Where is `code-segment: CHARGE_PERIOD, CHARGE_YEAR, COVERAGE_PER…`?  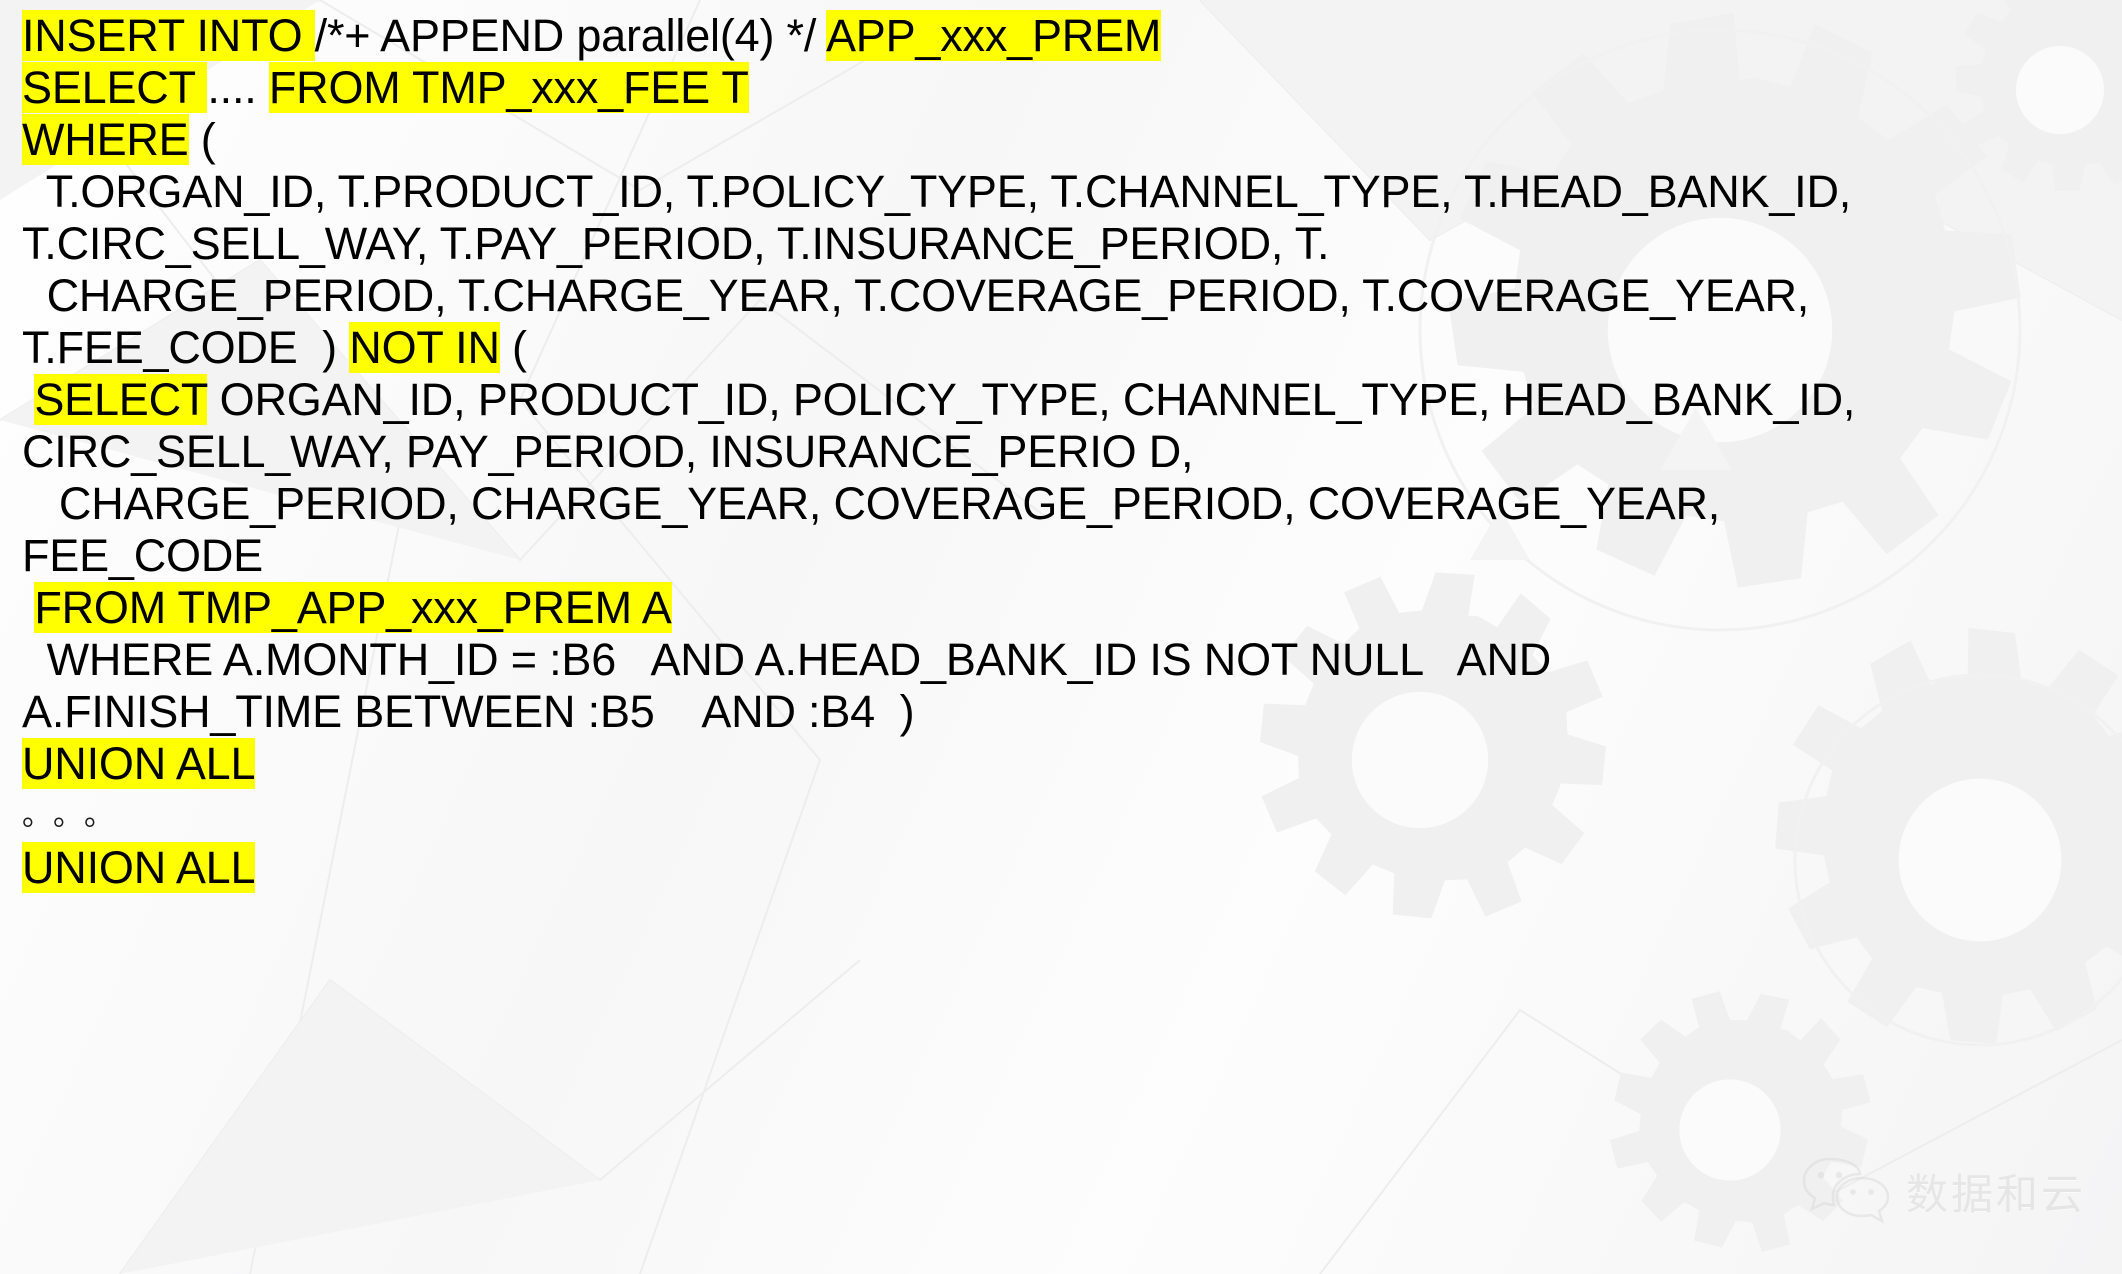 code-segment: CHARGE_PERIOD, CHARGE_YEAR, COVERAGE_PER… is located at coordinates (871, 503).